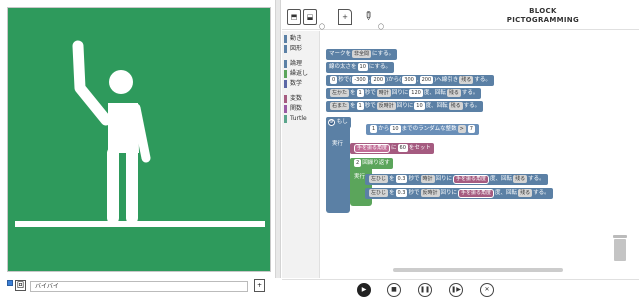 The width and height of the screenshot is (639, 298). I want to click on open-sublabel: 〇, so click(322, 27).